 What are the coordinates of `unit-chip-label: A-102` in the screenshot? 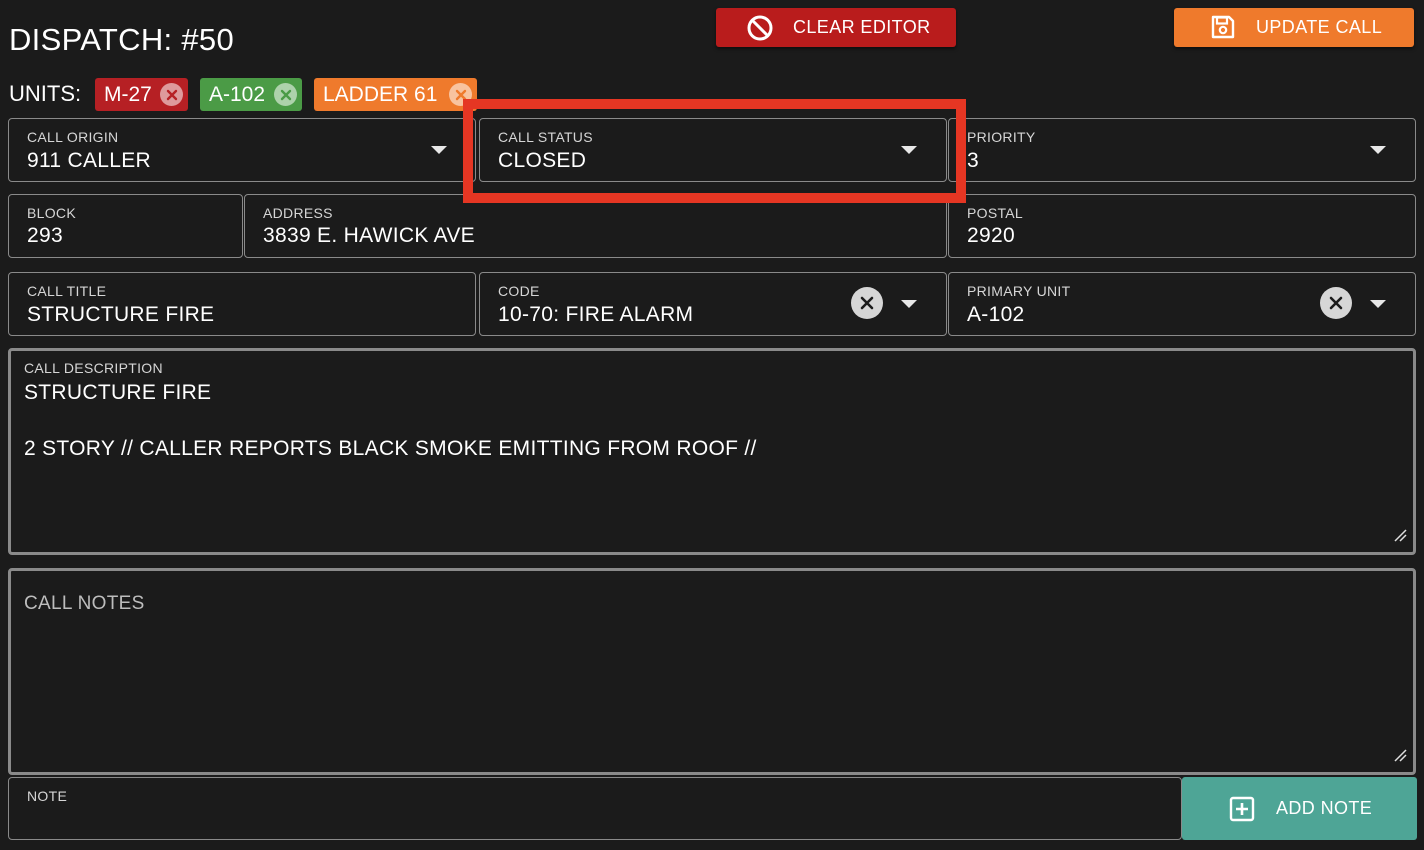 It's located at (237, 94).